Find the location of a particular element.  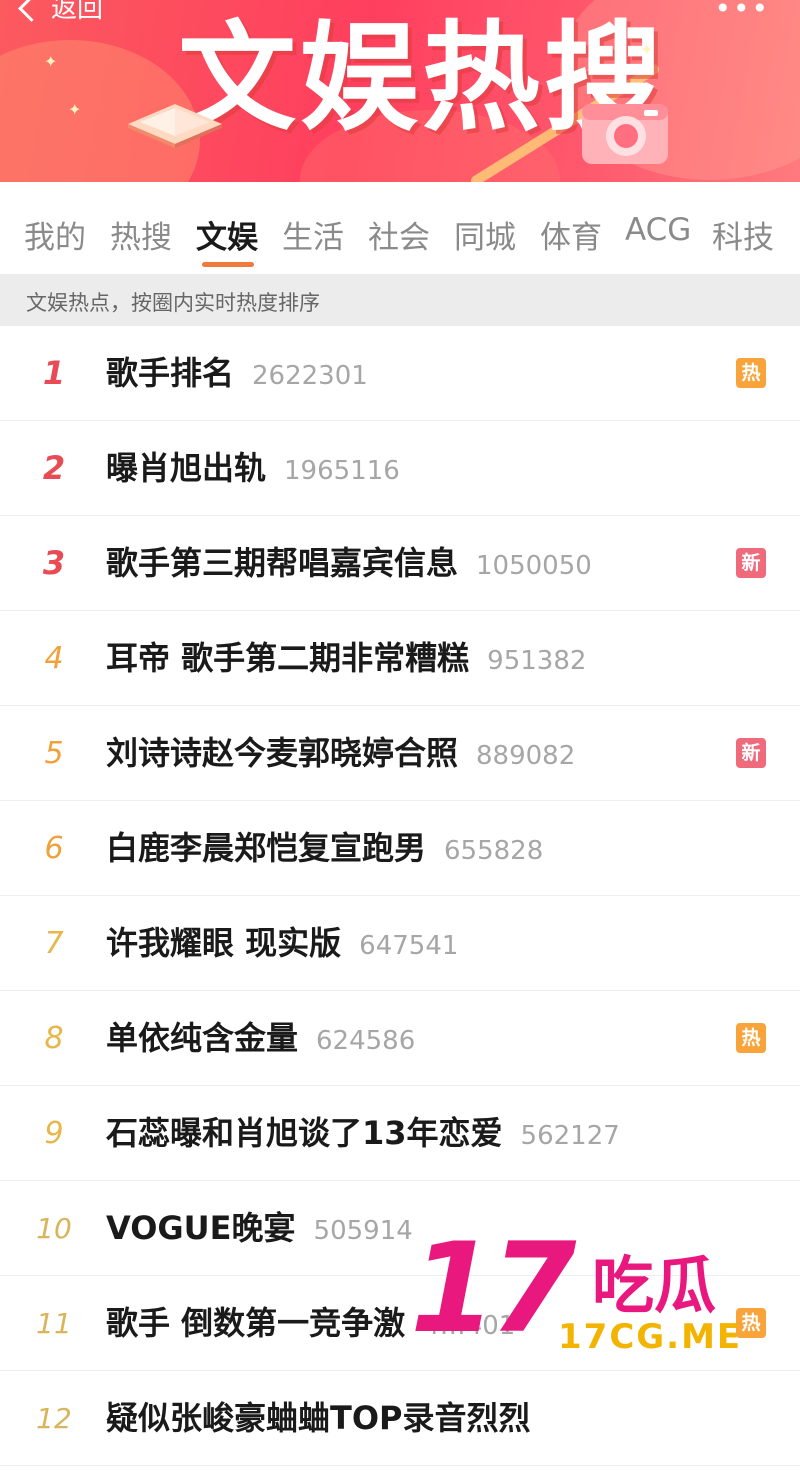

item-title: 歌手 倒数第一竞争激 is located at coordinates (255, 1323).